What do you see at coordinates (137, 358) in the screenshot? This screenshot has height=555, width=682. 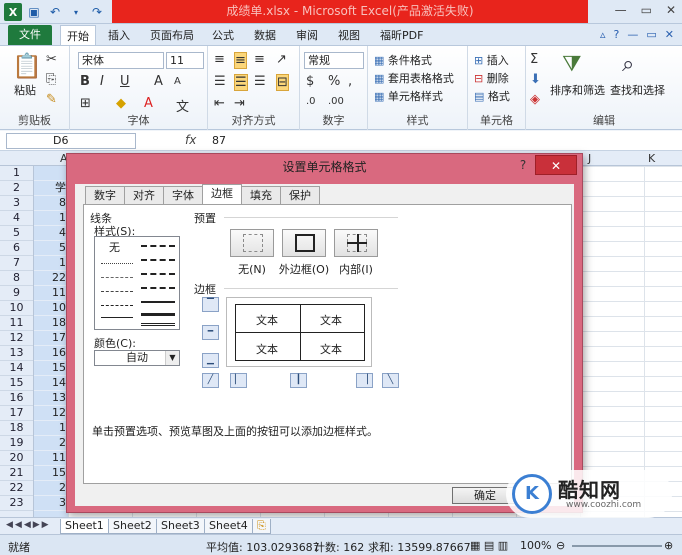 I see `line-color-select: 自动 ▼` at bounding box center [137, 358].